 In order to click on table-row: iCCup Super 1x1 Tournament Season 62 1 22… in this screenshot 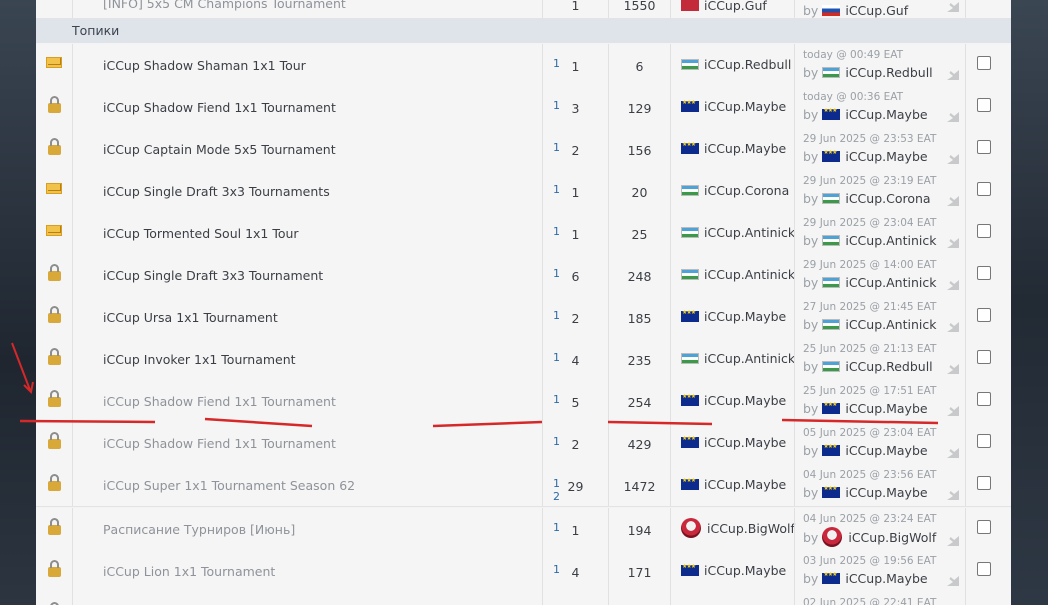, I will do `click(523, 485)`.